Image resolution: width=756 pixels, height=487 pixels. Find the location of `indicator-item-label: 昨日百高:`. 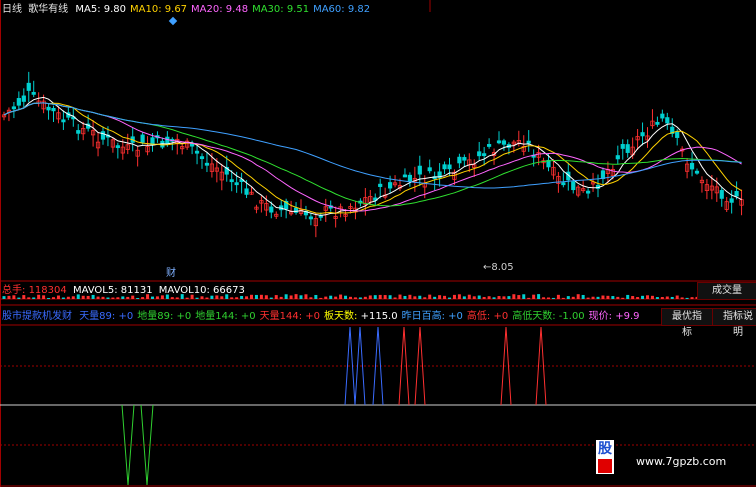

indicator-item-label: 昨日百高: is located at coordinates (425, 316).